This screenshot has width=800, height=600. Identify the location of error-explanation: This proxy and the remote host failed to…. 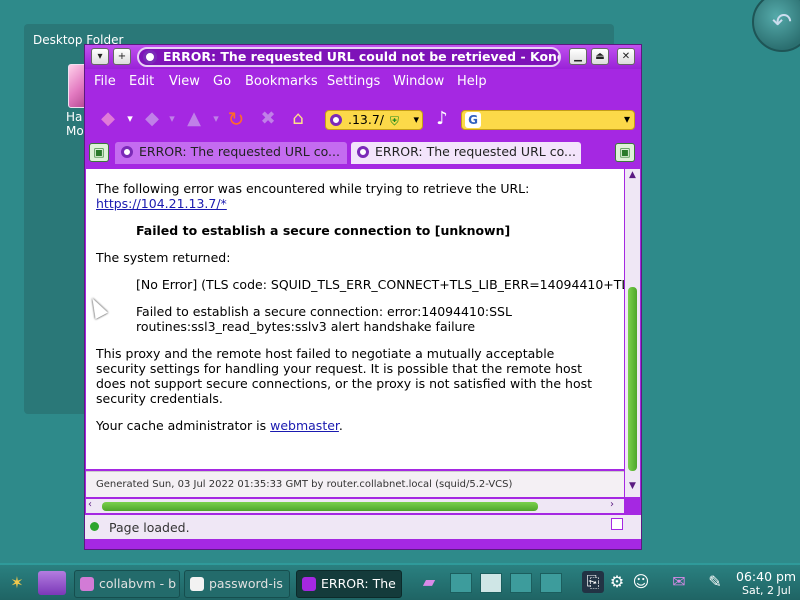
(344, 376).